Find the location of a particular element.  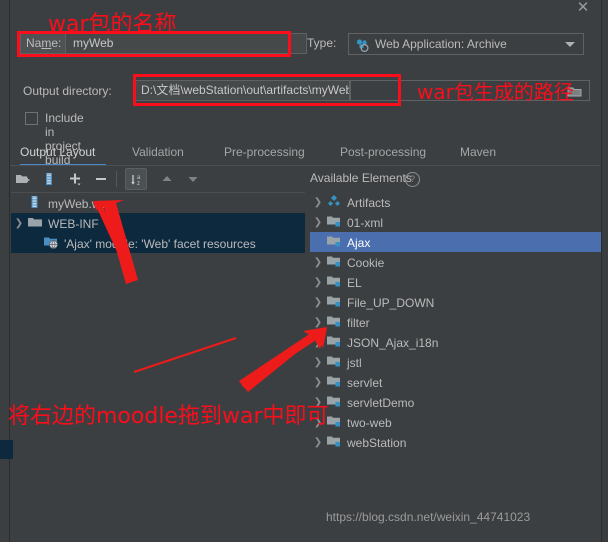

add-archive-button is located at coordinates (49, 179).